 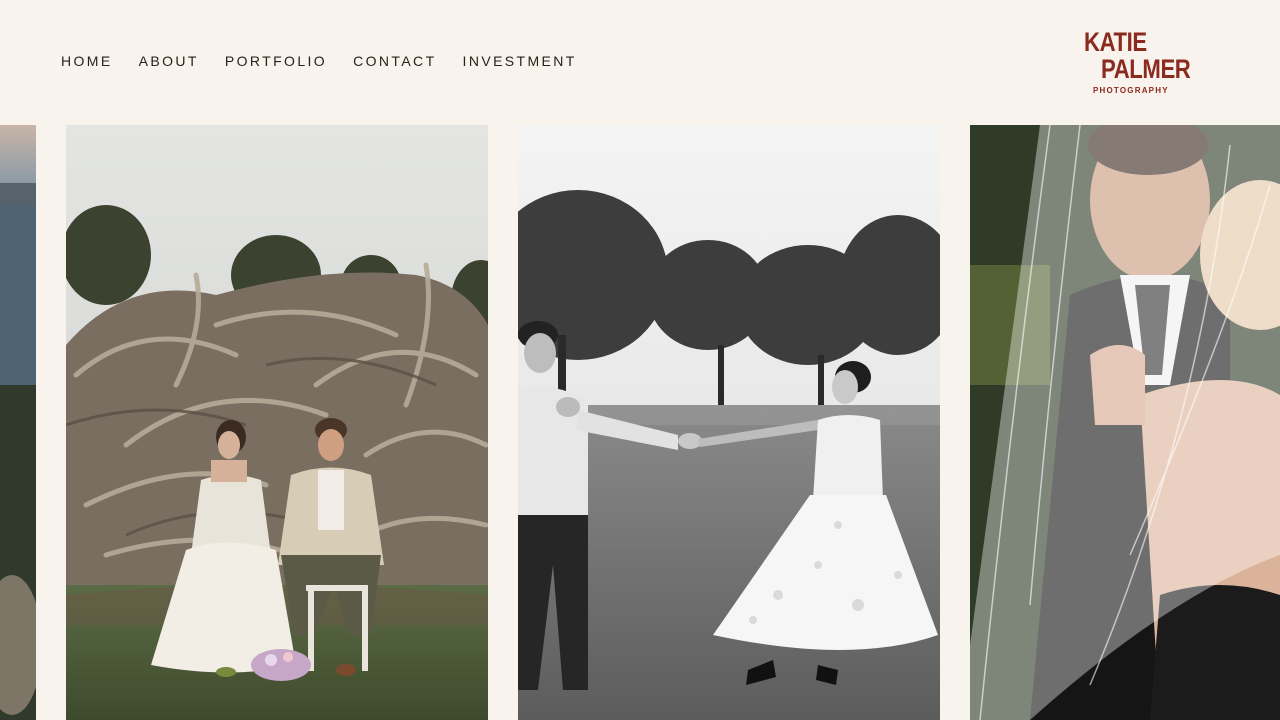 What do you see at coordinates (1131, 90) in the screenshot?
I see `logo-line-photography: PHOTOGRAPHY` at bounding box center [1131, 90].